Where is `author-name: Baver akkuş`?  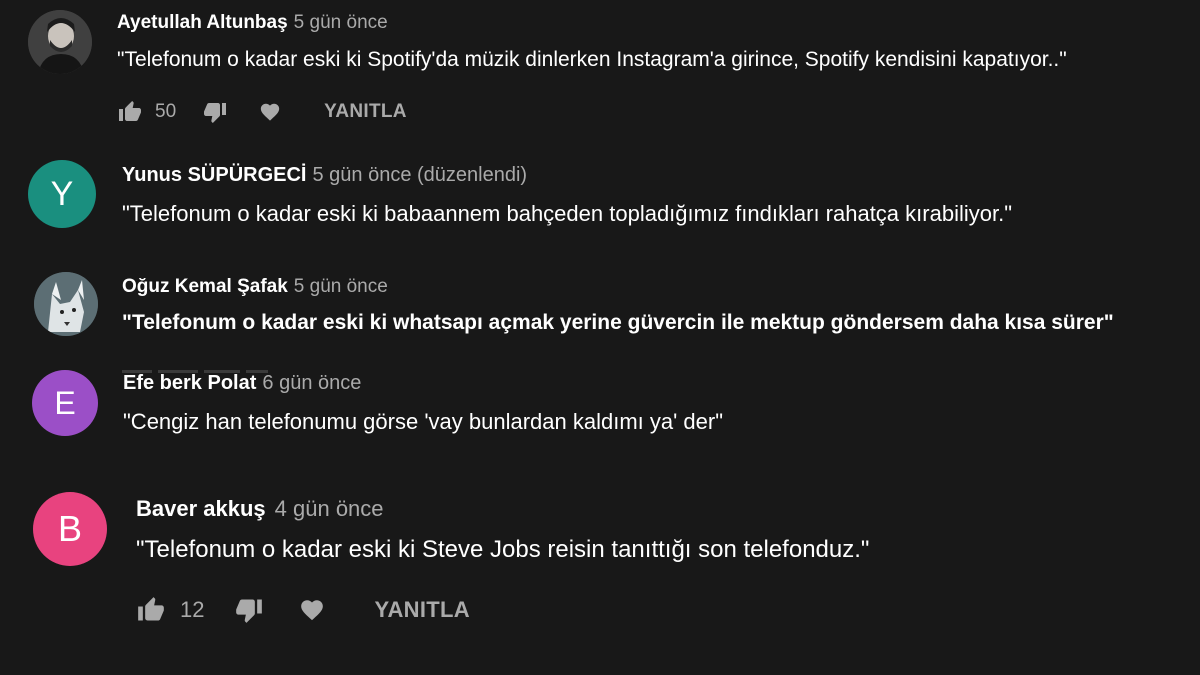
author-name: Baver akkuş is located at coordinates (201, 508).